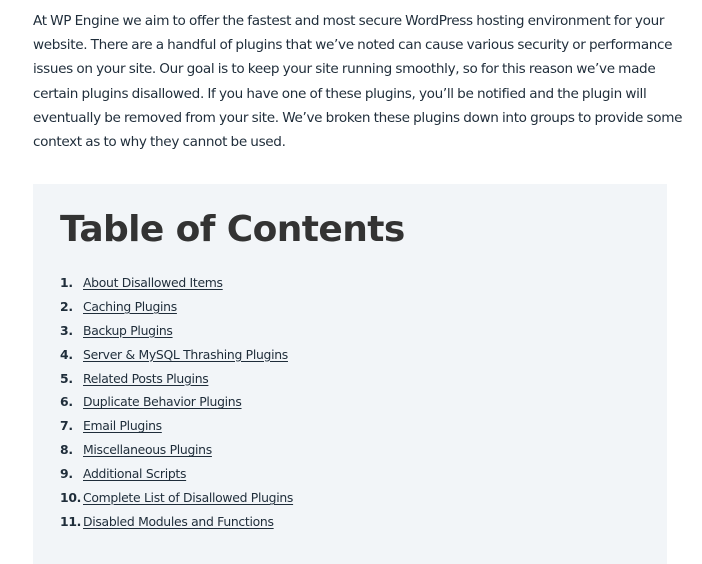 The height and width of the screenshot is (564, 702). I want to click on toc-link-additional-scripts: Additional Scripts, so click(134, 473).